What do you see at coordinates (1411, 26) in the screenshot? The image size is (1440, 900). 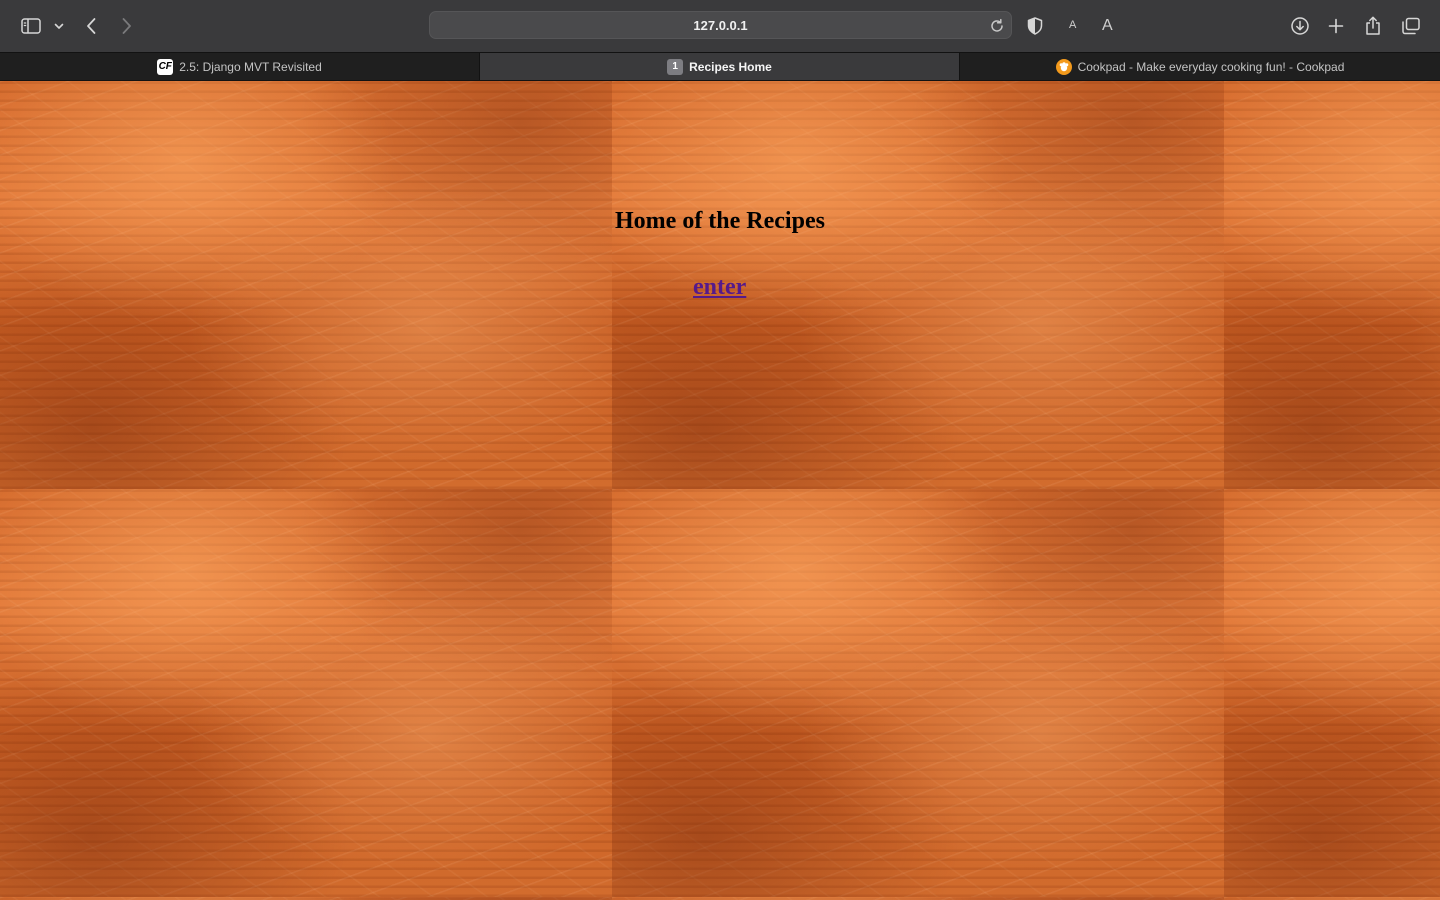 I see `tab-overview-icon` at bounding box center [1411, 26].